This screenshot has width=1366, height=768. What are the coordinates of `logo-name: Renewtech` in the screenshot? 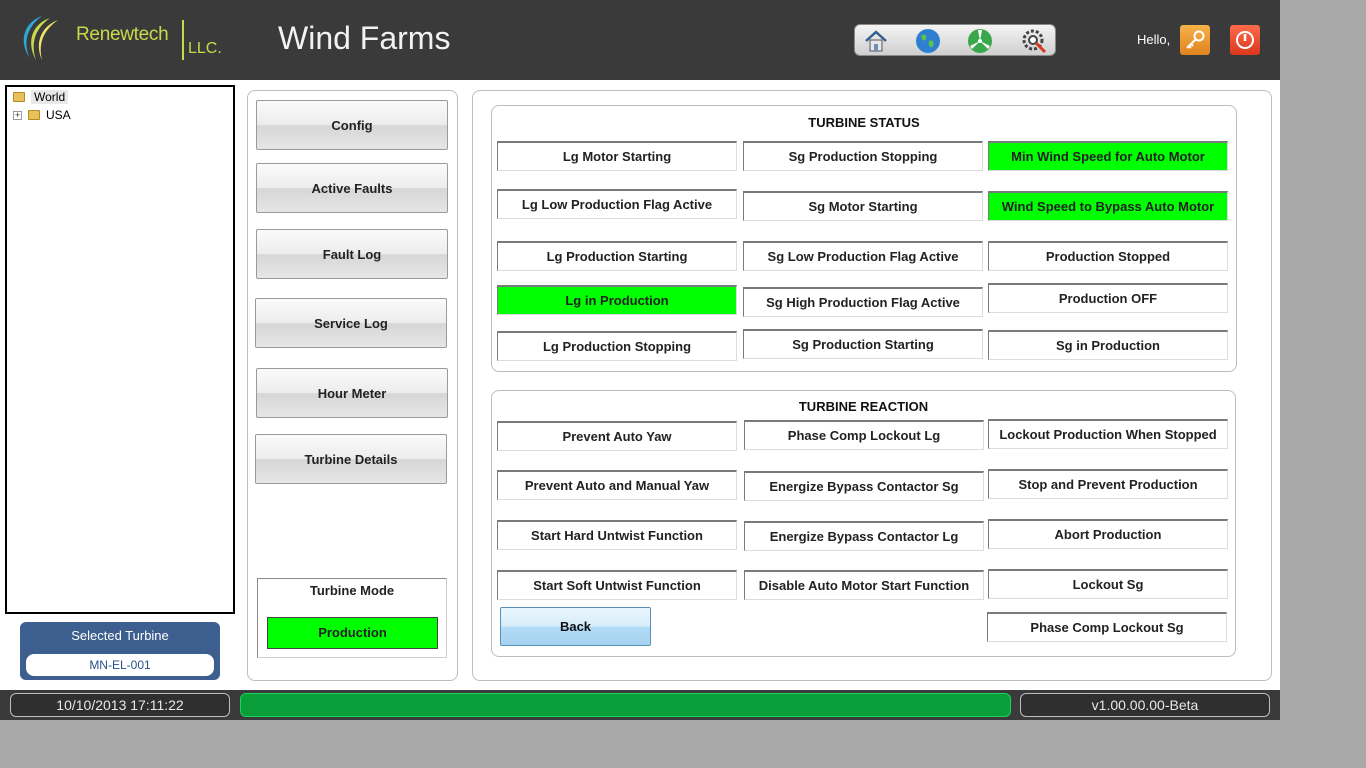 It's located at (122, 34).